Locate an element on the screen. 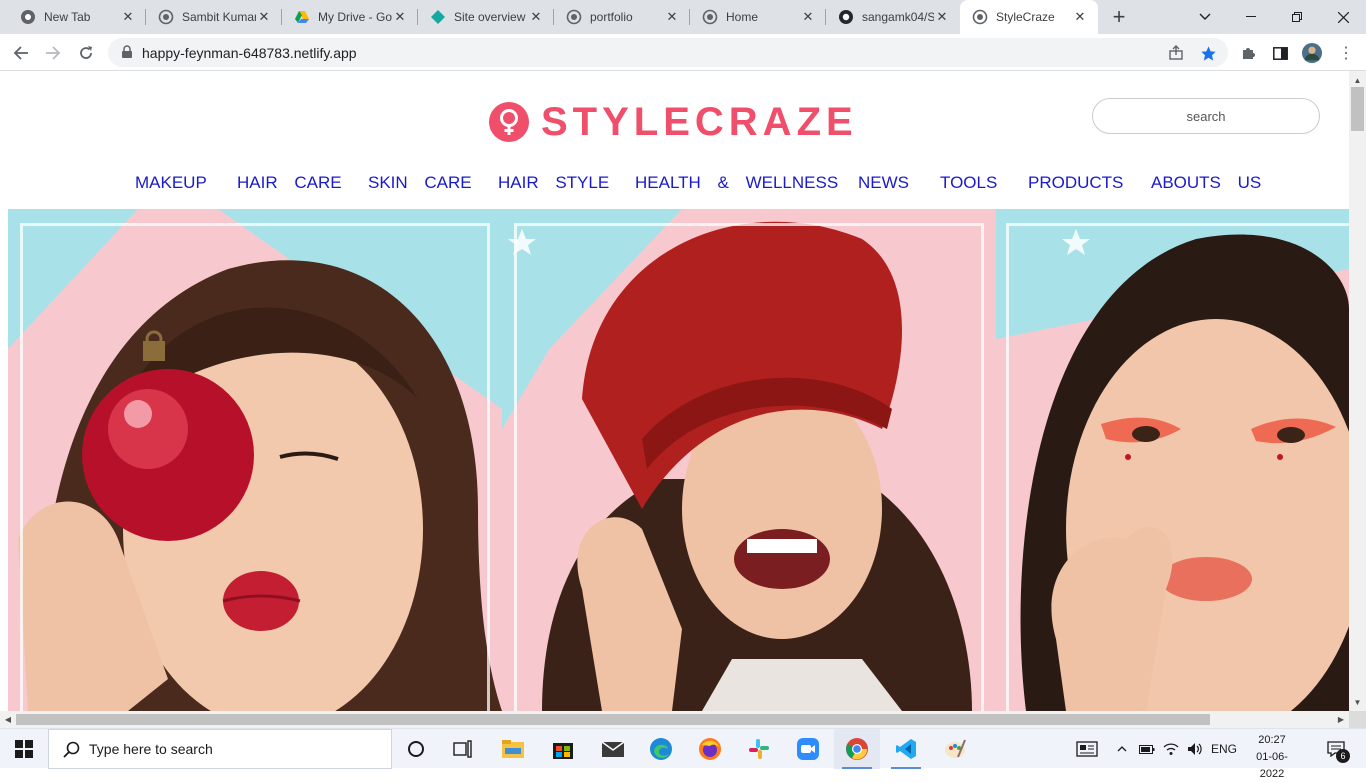 Image resolution: width=1366 pixels, height=783 pixels. nav-tools: TOOLS is located at coordinates (968, 183).